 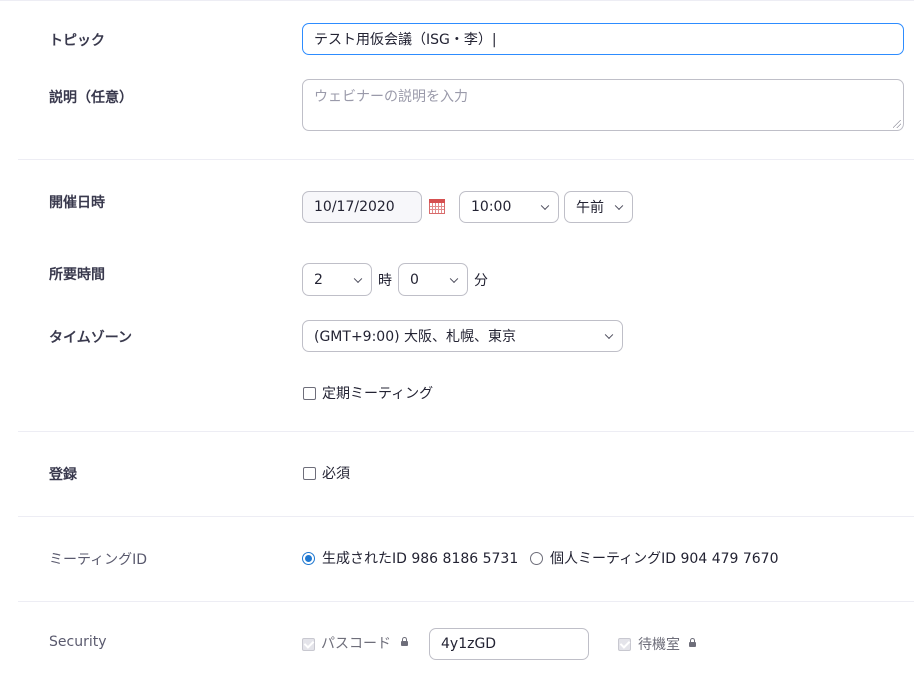 What do you see at coordinates (78, 642) in the screenshot?
I see `security-label: Security` at bounding box center [78, 642].